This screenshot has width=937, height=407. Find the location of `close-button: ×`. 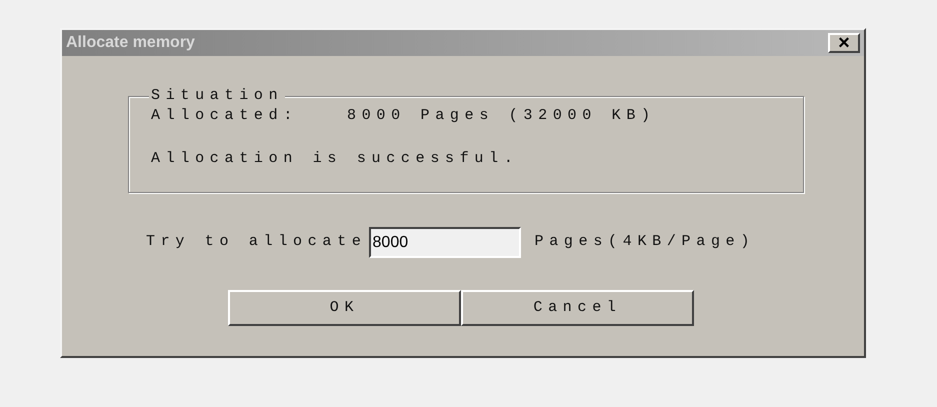

close-button: × is located at coordinates (844, 43).